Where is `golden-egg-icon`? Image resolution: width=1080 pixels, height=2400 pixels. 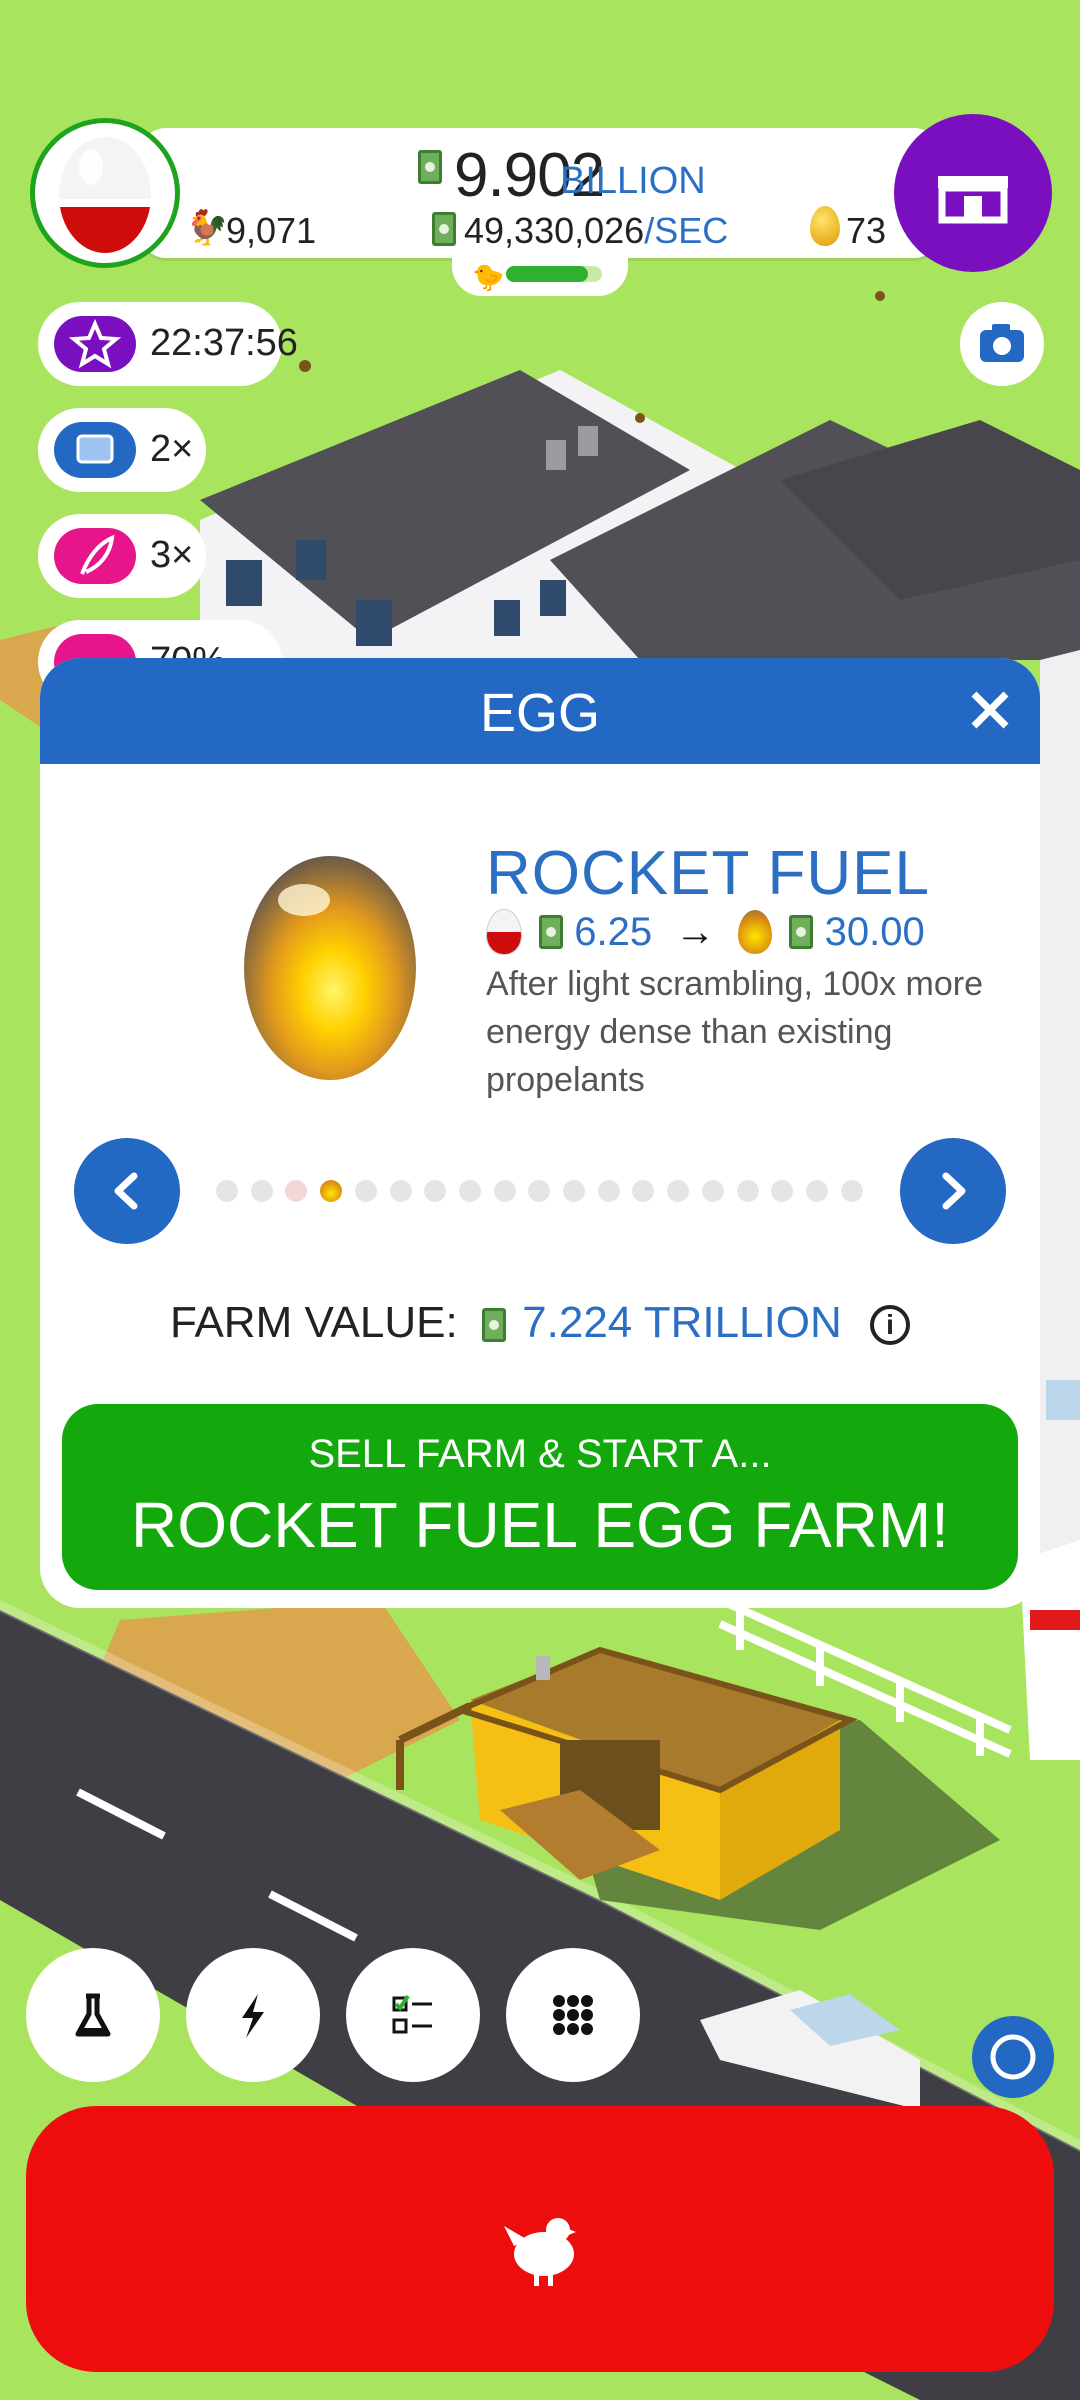 golden-egg-icon is located at coordinates (825, 226).